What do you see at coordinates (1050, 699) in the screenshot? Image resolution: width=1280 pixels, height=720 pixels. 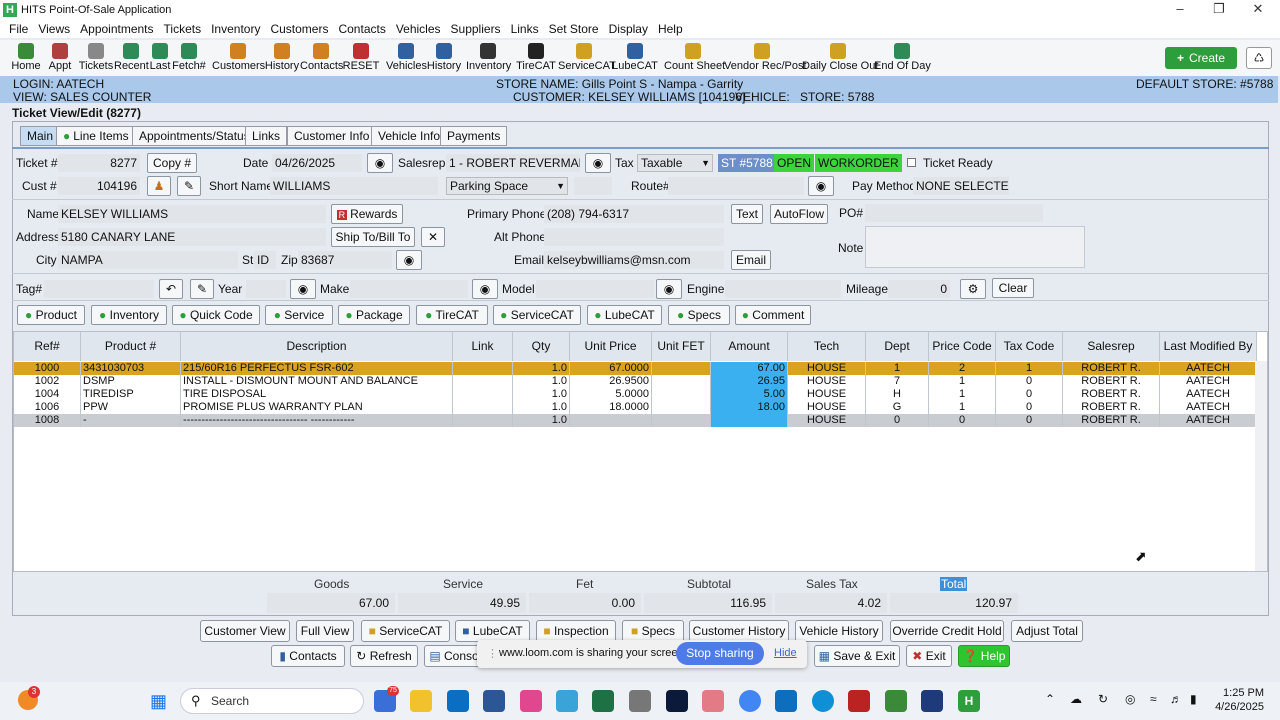 I see `chevron-up-icon: ⌃` at bounding box center [1050, 699].